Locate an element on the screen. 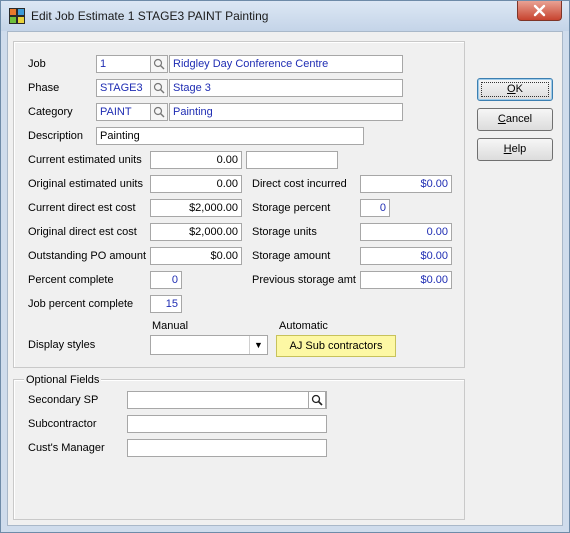  current-estimated-units-input: 0.00 is located at coordinates (196, 160).